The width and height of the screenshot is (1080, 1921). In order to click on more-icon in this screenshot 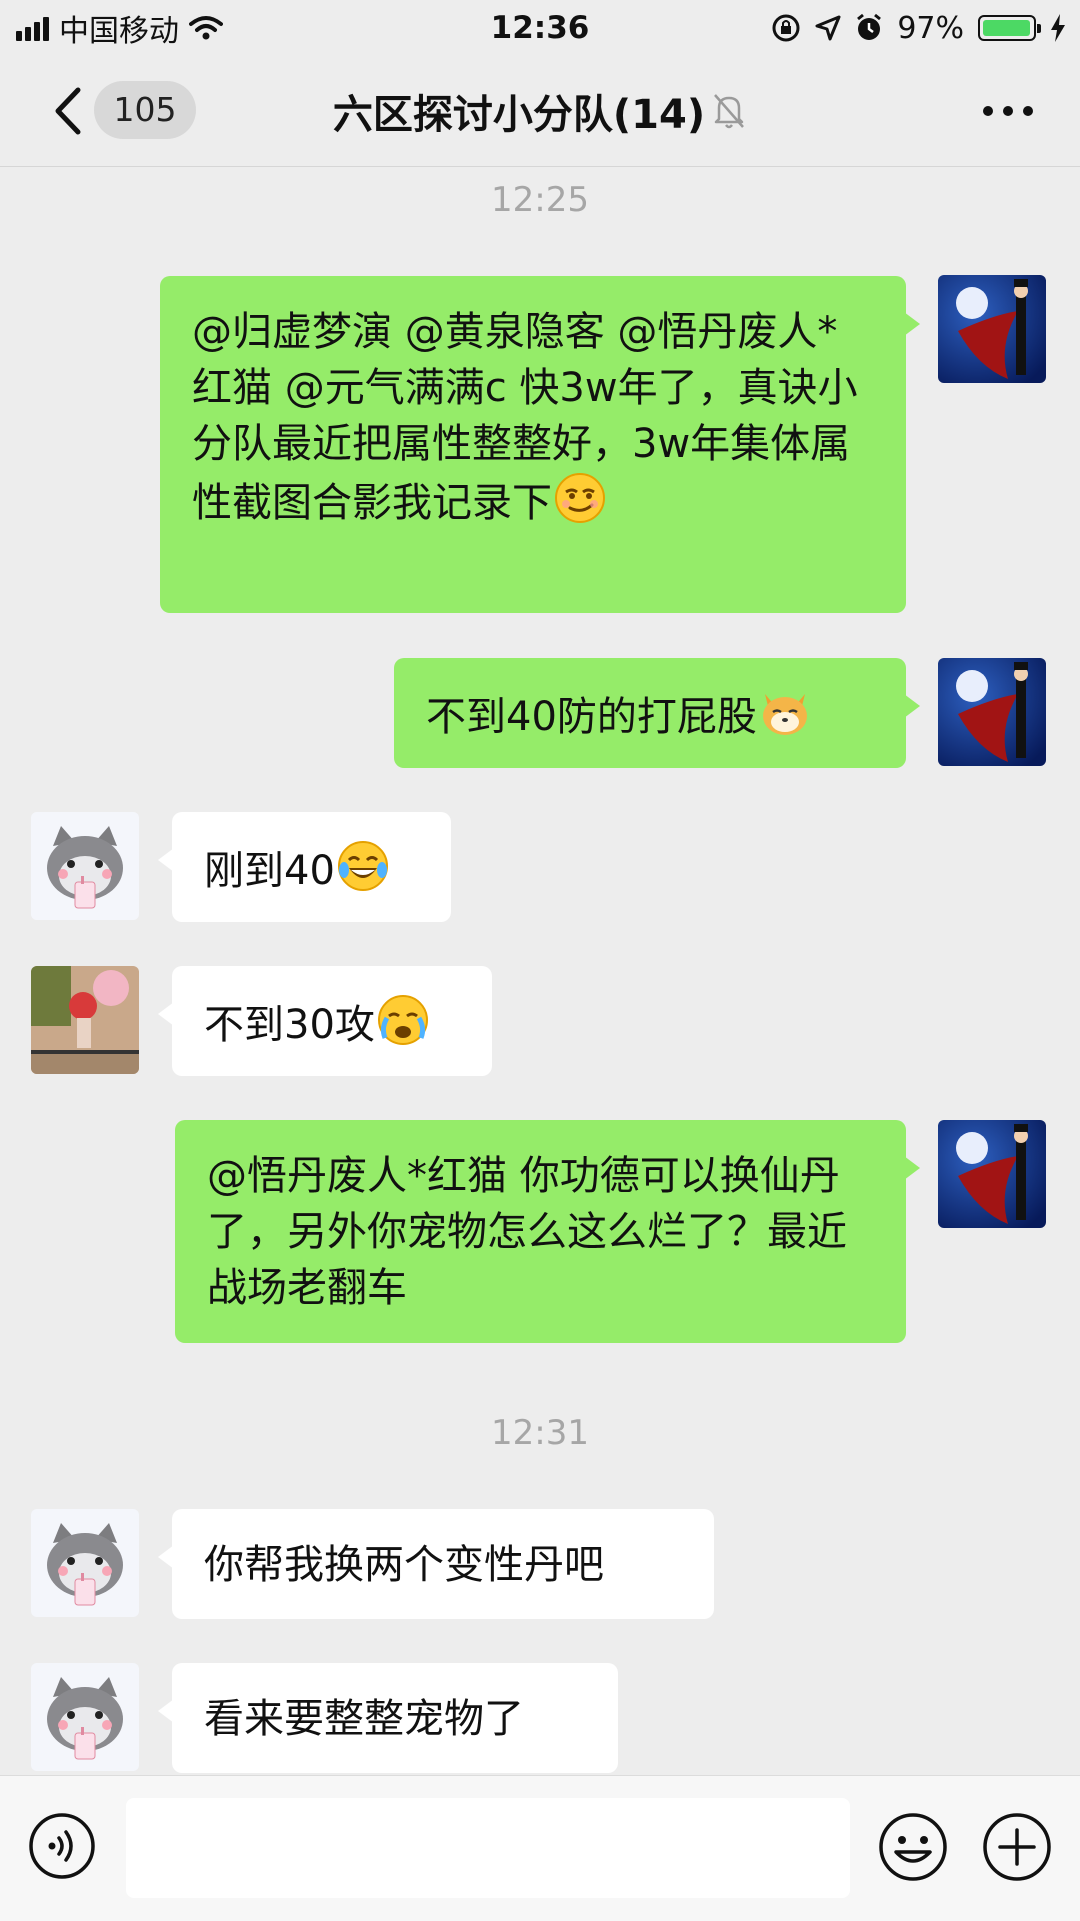, I will do `click(1008, 111)`.